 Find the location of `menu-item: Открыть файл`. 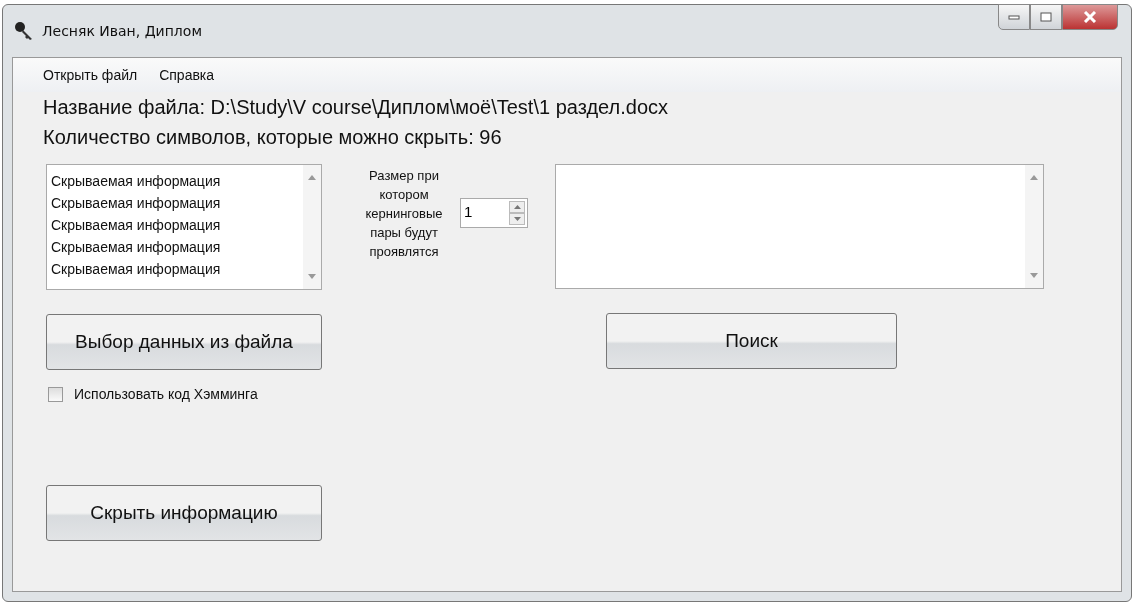

menu-item: Открыть файл is located at coordinates (90, 75).